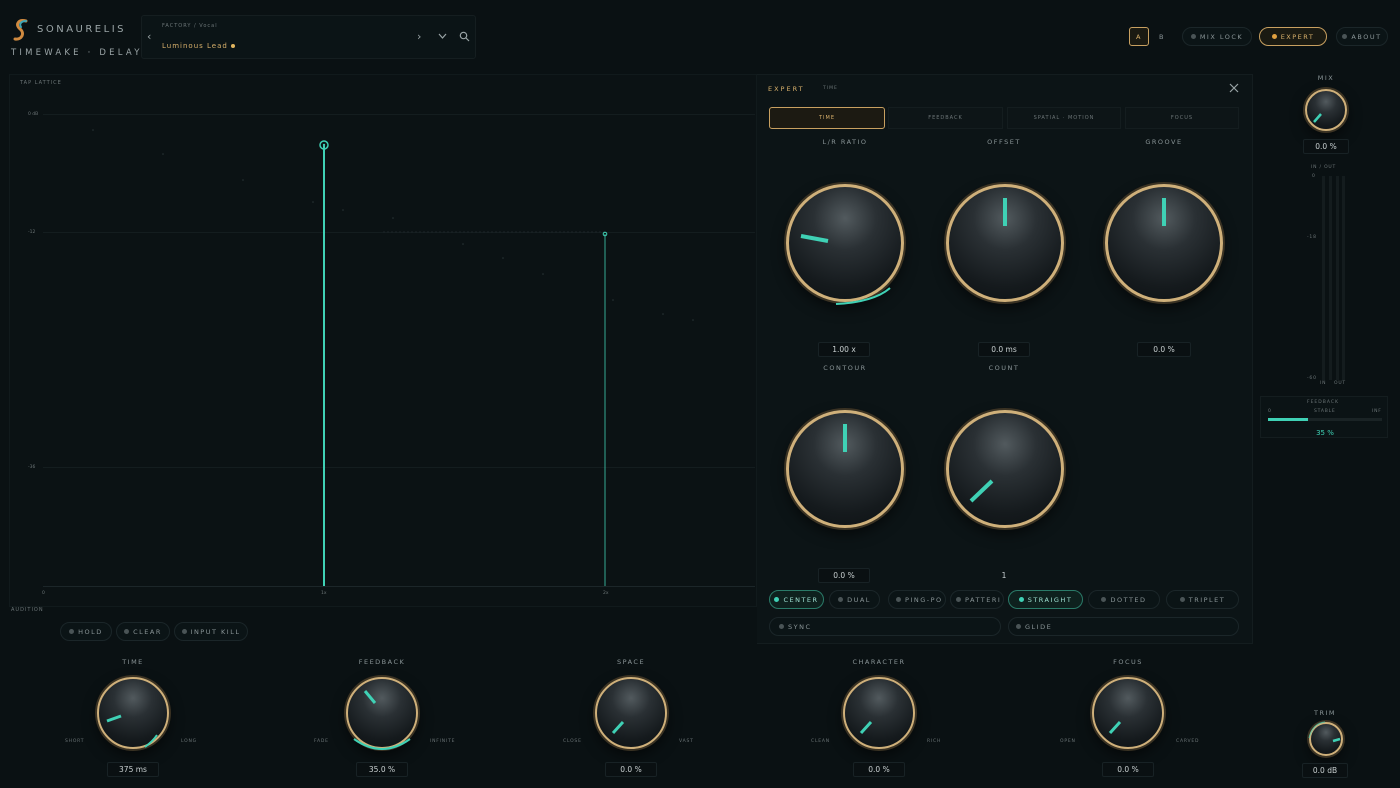  What do you see at coordinates (1164, 212) in the screenshot?
I see `groove-indicator` at bounding box center [1164, 212].